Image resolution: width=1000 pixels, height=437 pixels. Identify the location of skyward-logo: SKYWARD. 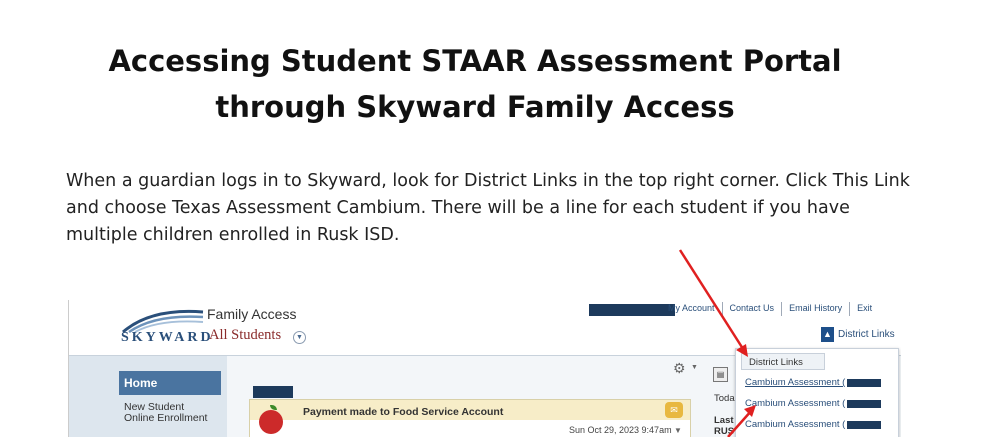
(167, 337).